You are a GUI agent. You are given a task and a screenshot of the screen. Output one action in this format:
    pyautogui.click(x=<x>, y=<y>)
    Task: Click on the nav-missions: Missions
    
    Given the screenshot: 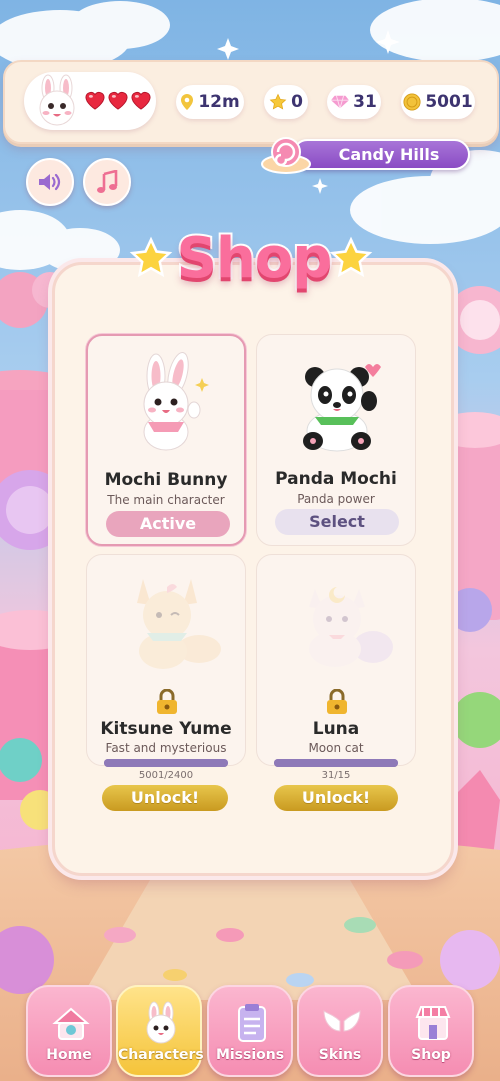 What is the action you would take?
    pyautogui.click(x=250, y=1031)
    